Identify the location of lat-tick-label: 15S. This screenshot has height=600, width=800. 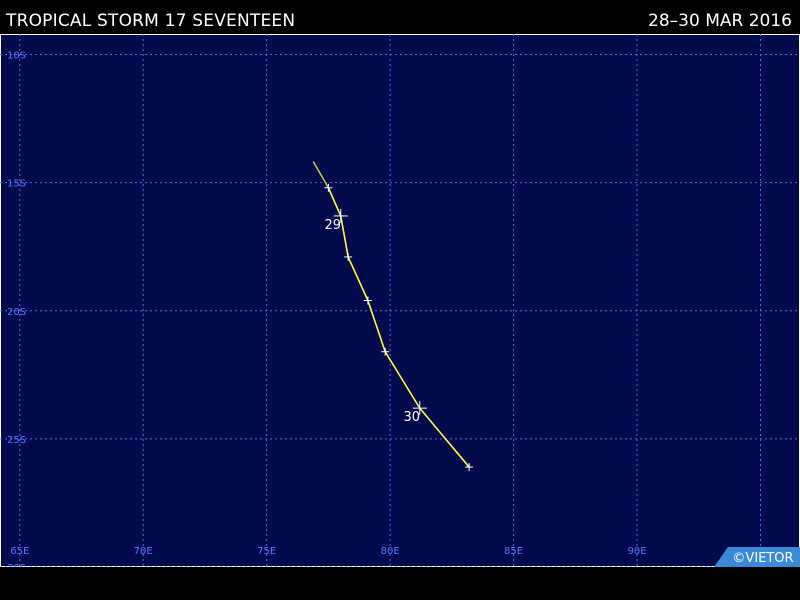
(16, 184).